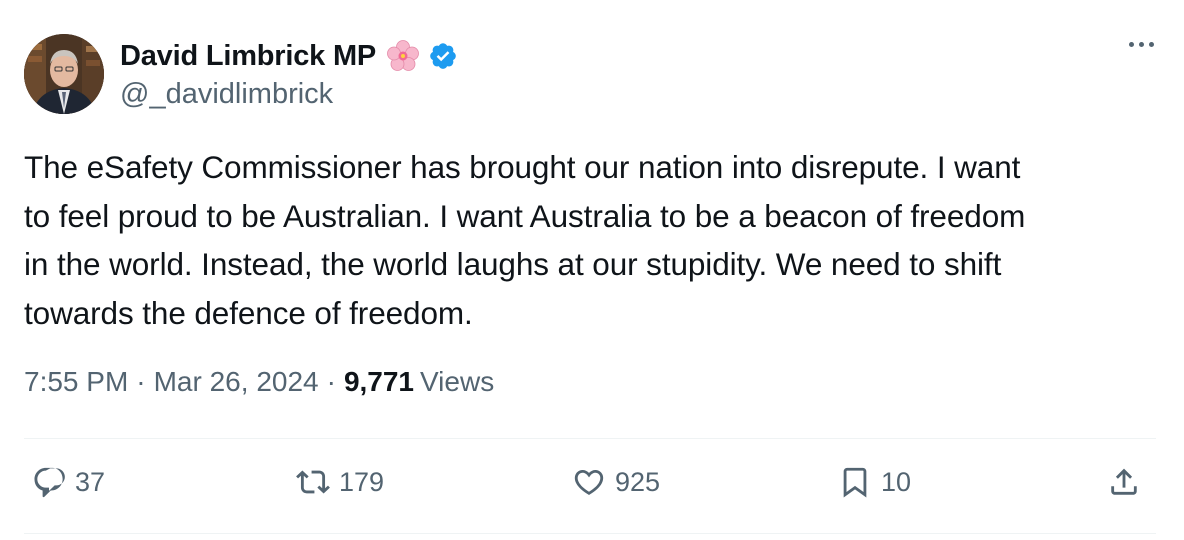  What do you see at coordinates (874, 482) in the screenshot?
I see `bookmark-button: 10` at bounding box center [874, 482].